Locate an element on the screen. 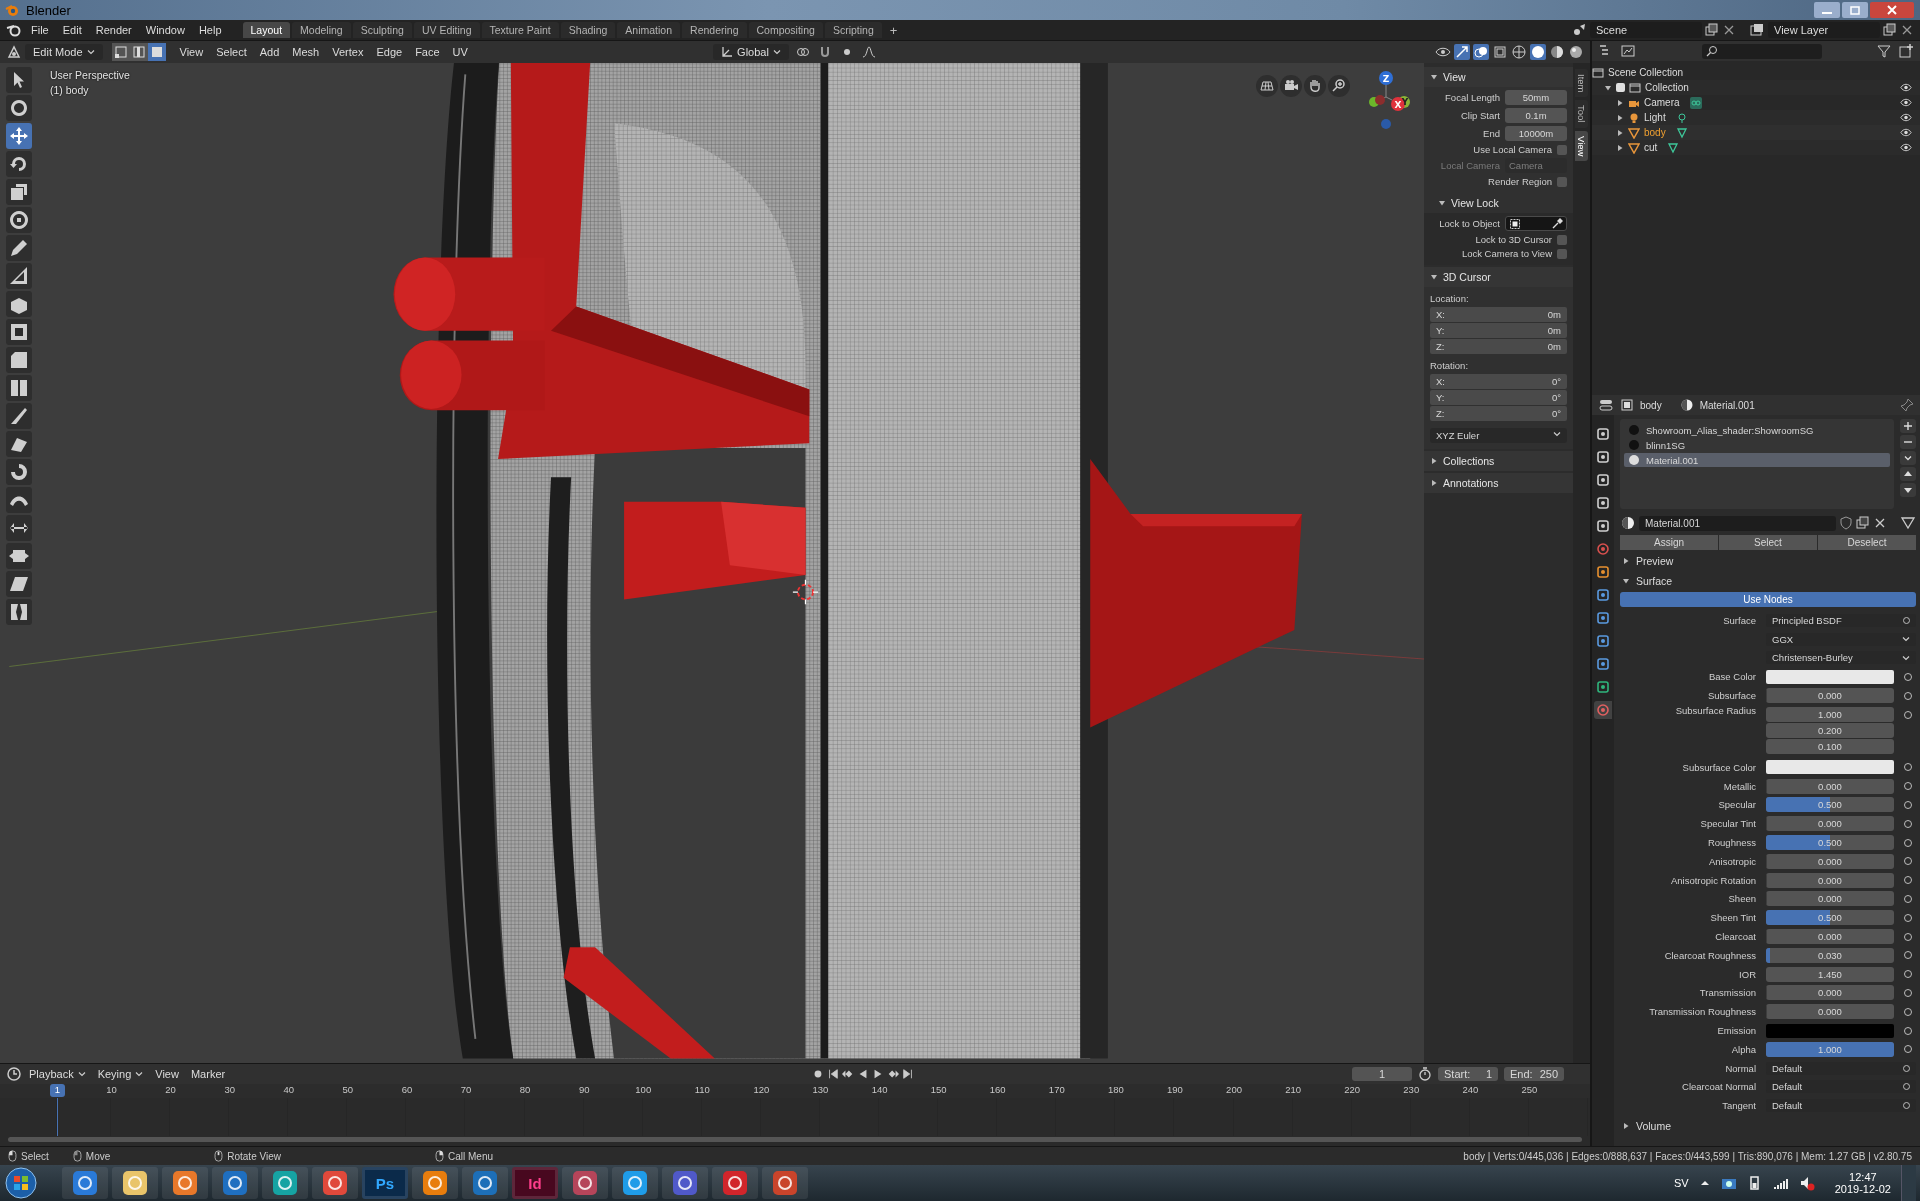  panel-header: Preview is located at coordinates (1768, 561).